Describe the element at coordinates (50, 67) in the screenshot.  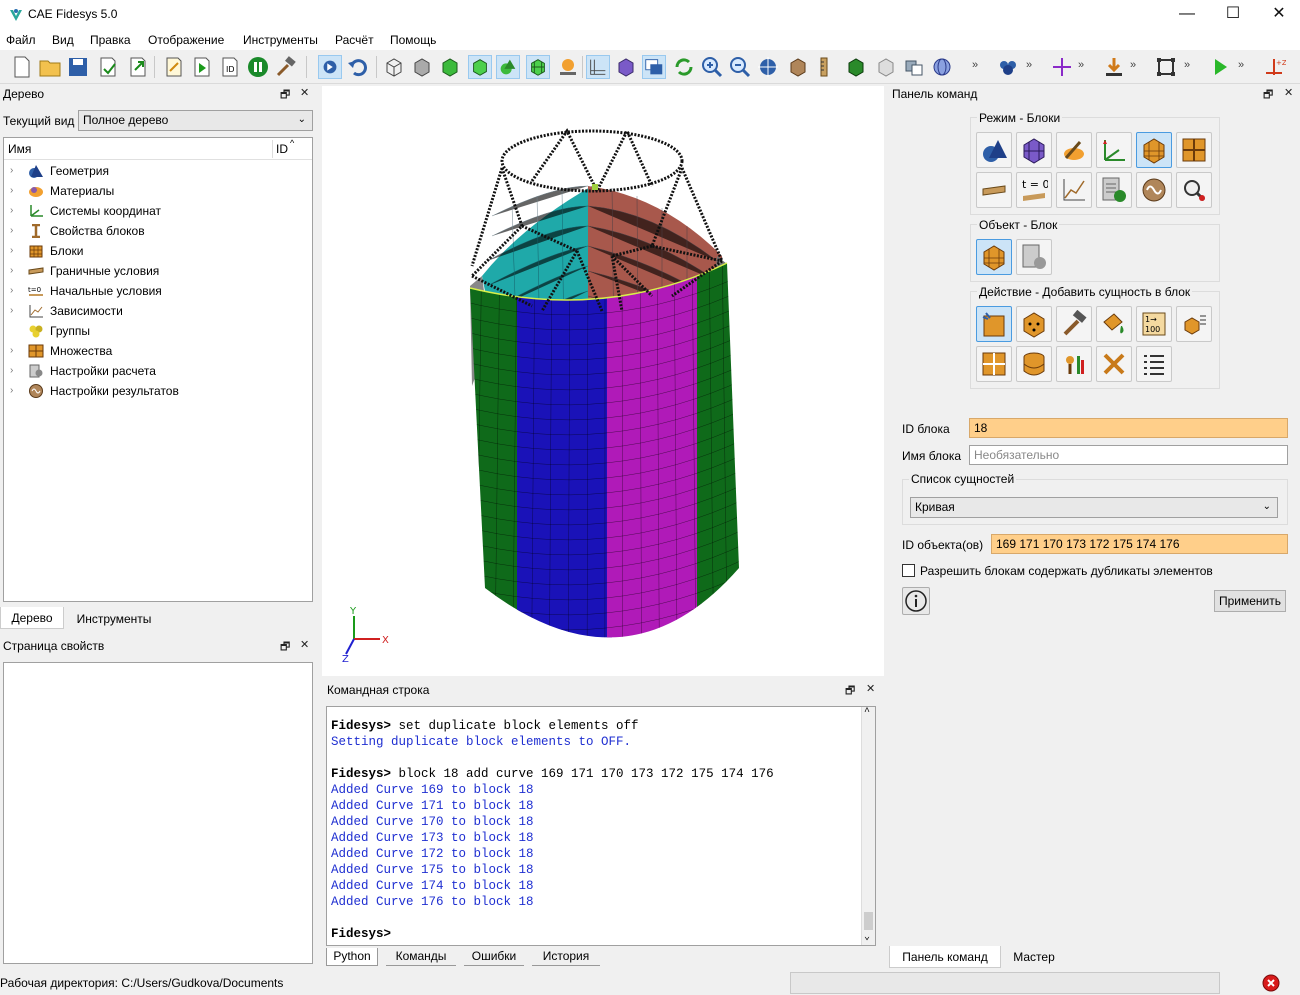
I see `open-folder-icon` at that location.